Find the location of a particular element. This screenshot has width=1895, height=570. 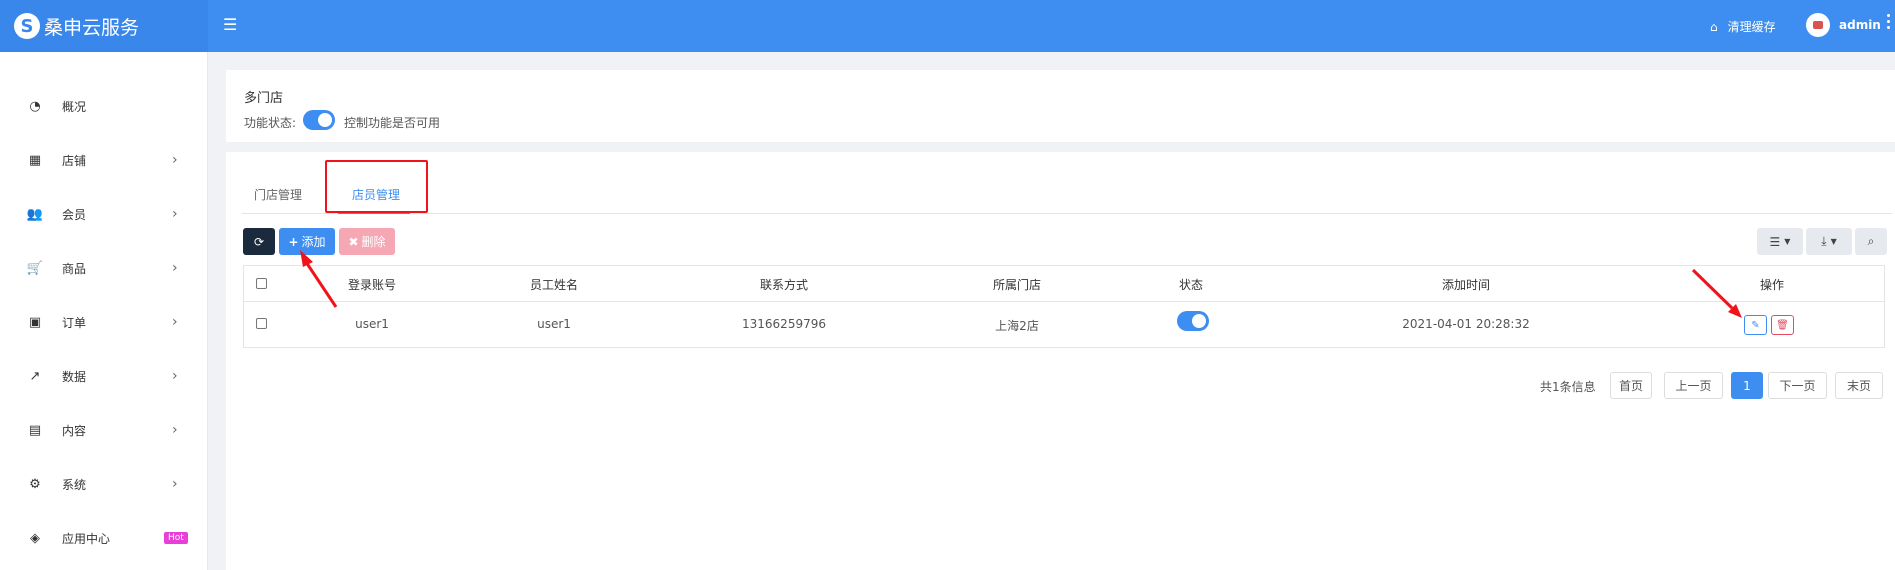

arrow-to-add-button is located at coordinates (319, 279).